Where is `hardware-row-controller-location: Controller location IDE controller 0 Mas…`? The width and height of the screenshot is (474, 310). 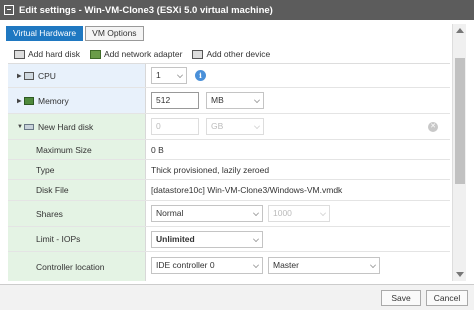
hardware-row-controller-location: Controller location IDE controller 0 Mas… is located at coordinates (229, 266).